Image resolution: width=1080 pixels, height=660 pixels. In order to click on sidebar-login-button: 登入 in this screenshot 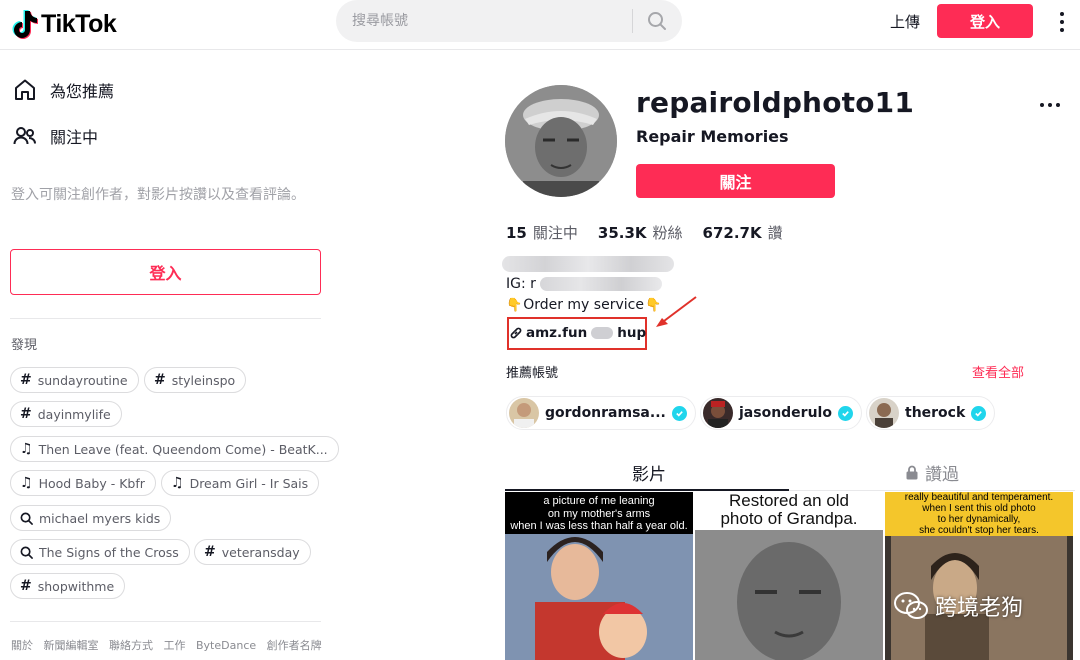, I will do `click(165, 272)`.